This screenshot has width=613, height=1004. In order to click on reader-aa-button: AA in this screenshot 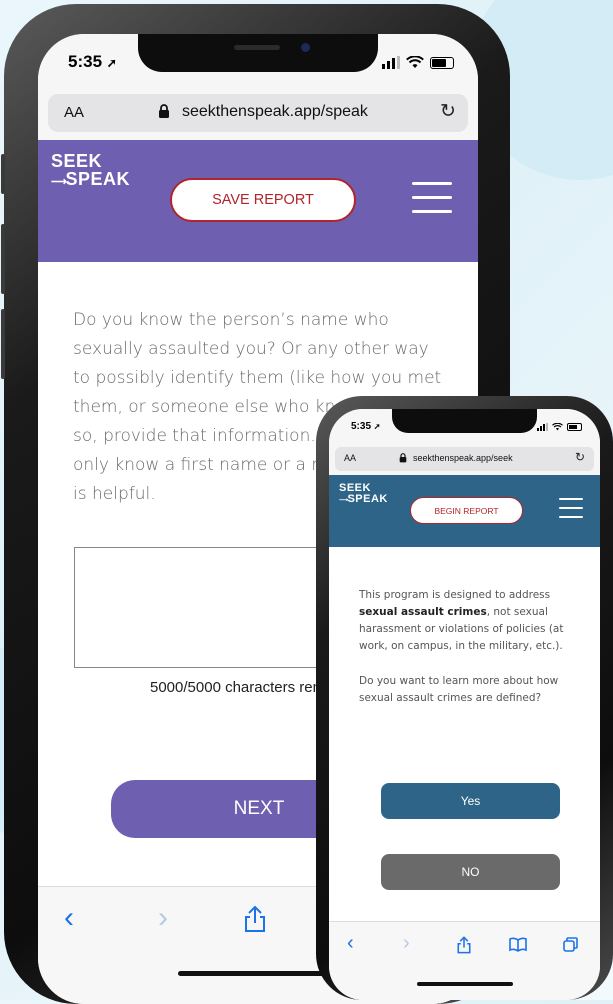, I will do `click(74, 112)`.